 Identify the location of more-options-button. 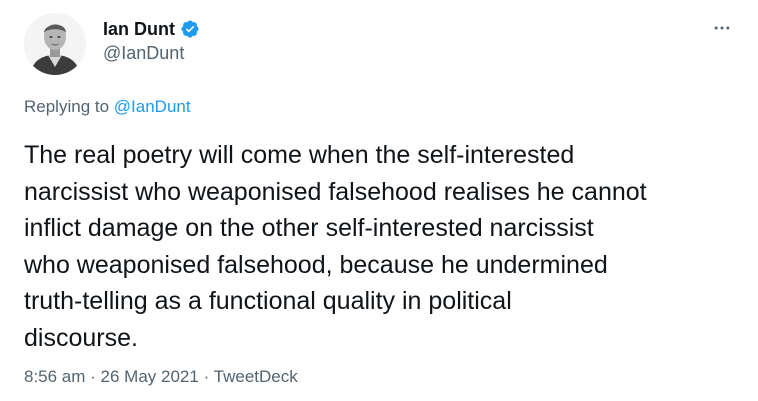
(722, 28).